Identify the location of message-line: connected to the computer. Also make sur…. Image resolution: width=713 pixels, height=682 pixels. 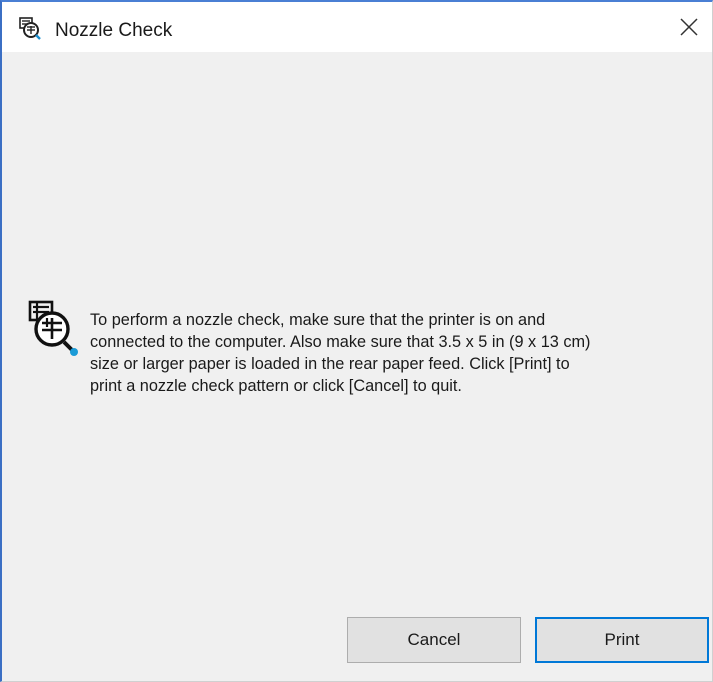
(340, 342).